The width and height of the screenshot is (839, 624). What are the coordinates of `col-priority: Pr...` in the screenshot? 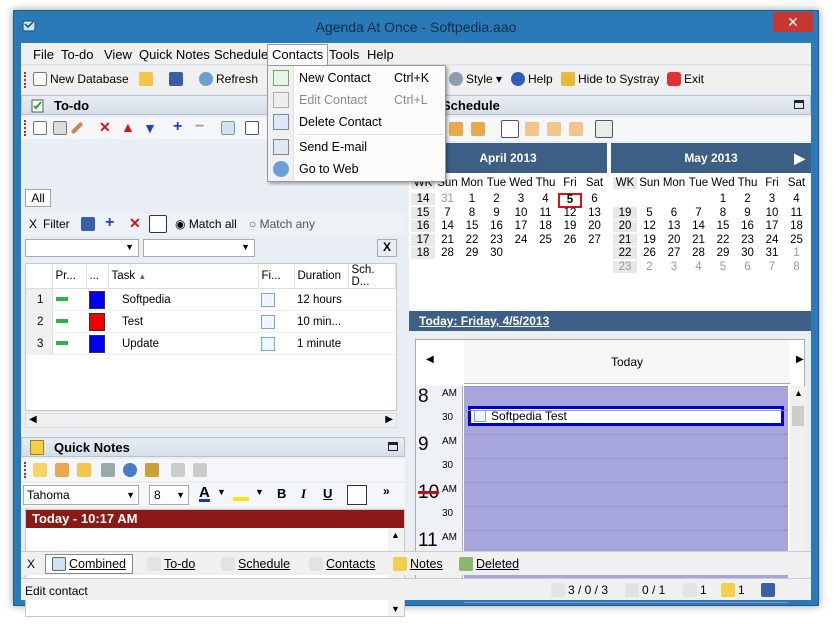 It's located at (69, 276).